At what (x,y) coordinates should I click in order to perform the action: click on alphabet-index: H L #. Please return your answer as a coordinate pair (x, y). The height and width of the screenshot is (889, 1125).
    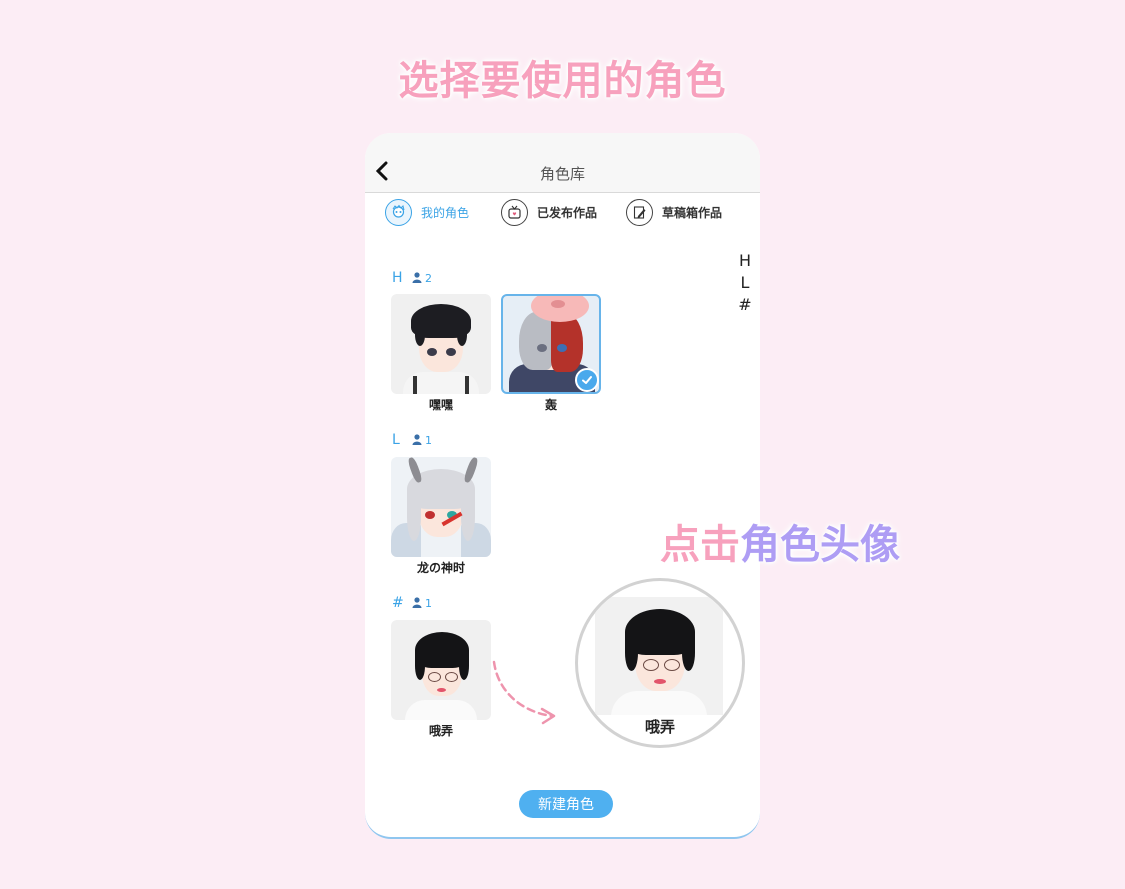
    Looking at the image, I should click on (745, 283).